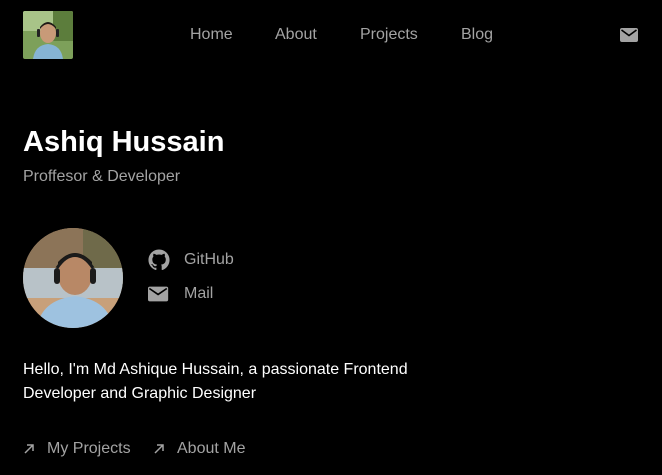 The image size is (662, 475). What do you see at coordinates (159, 260) in the screenshot?
I see `github-icon` at bounding box center [159, 260].